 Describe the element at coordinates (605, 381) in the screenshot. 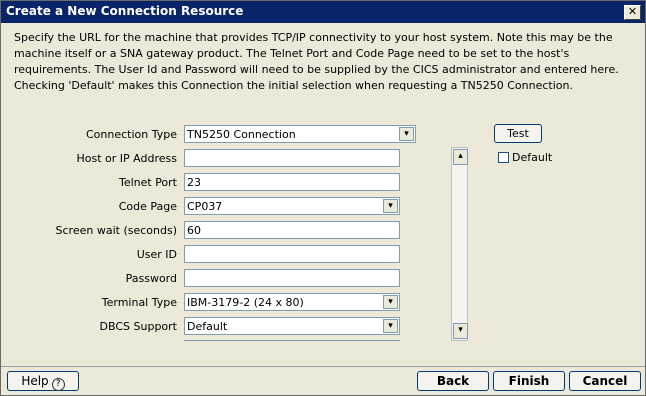

I see `cancel-button: Cancel` at that location.